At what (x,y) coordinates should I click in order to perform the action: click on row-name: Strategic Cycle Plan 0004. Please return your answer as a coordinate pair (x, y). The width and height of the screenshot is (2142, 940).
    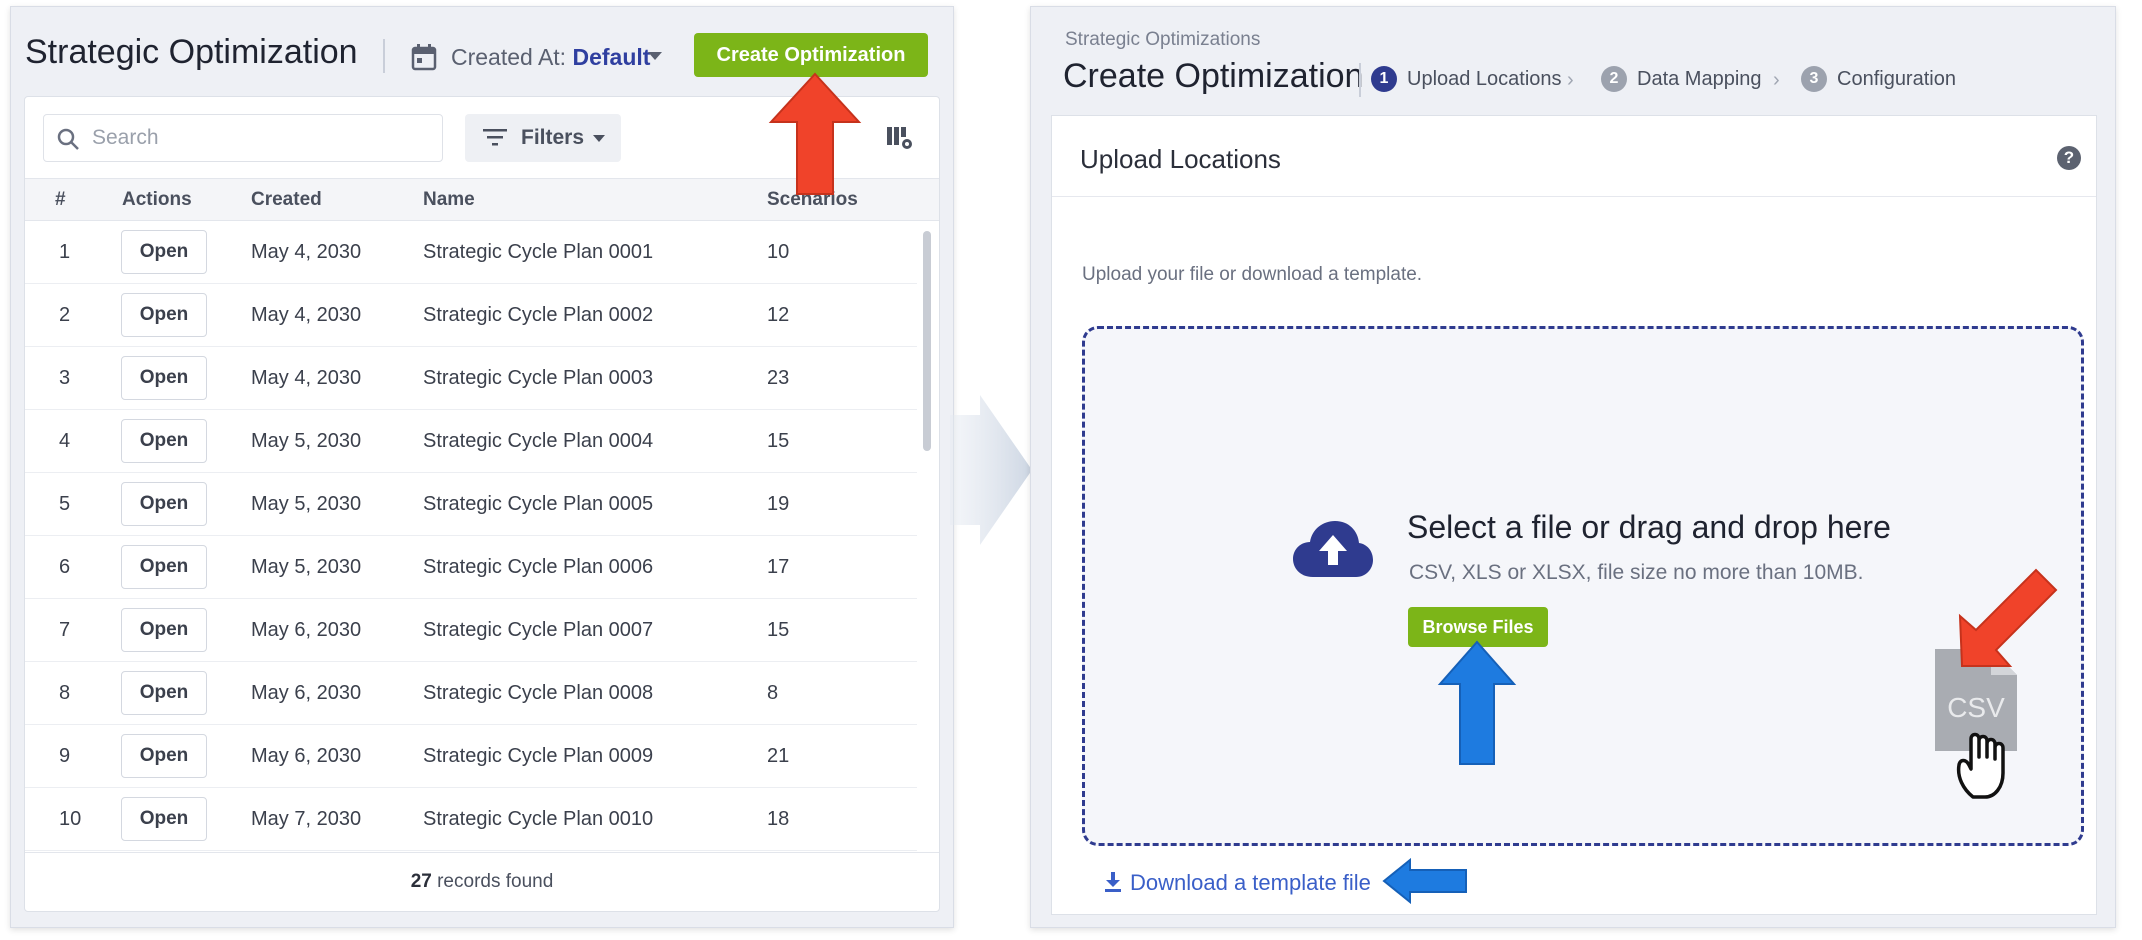
    Looking at the image, I should click on (538, 441).